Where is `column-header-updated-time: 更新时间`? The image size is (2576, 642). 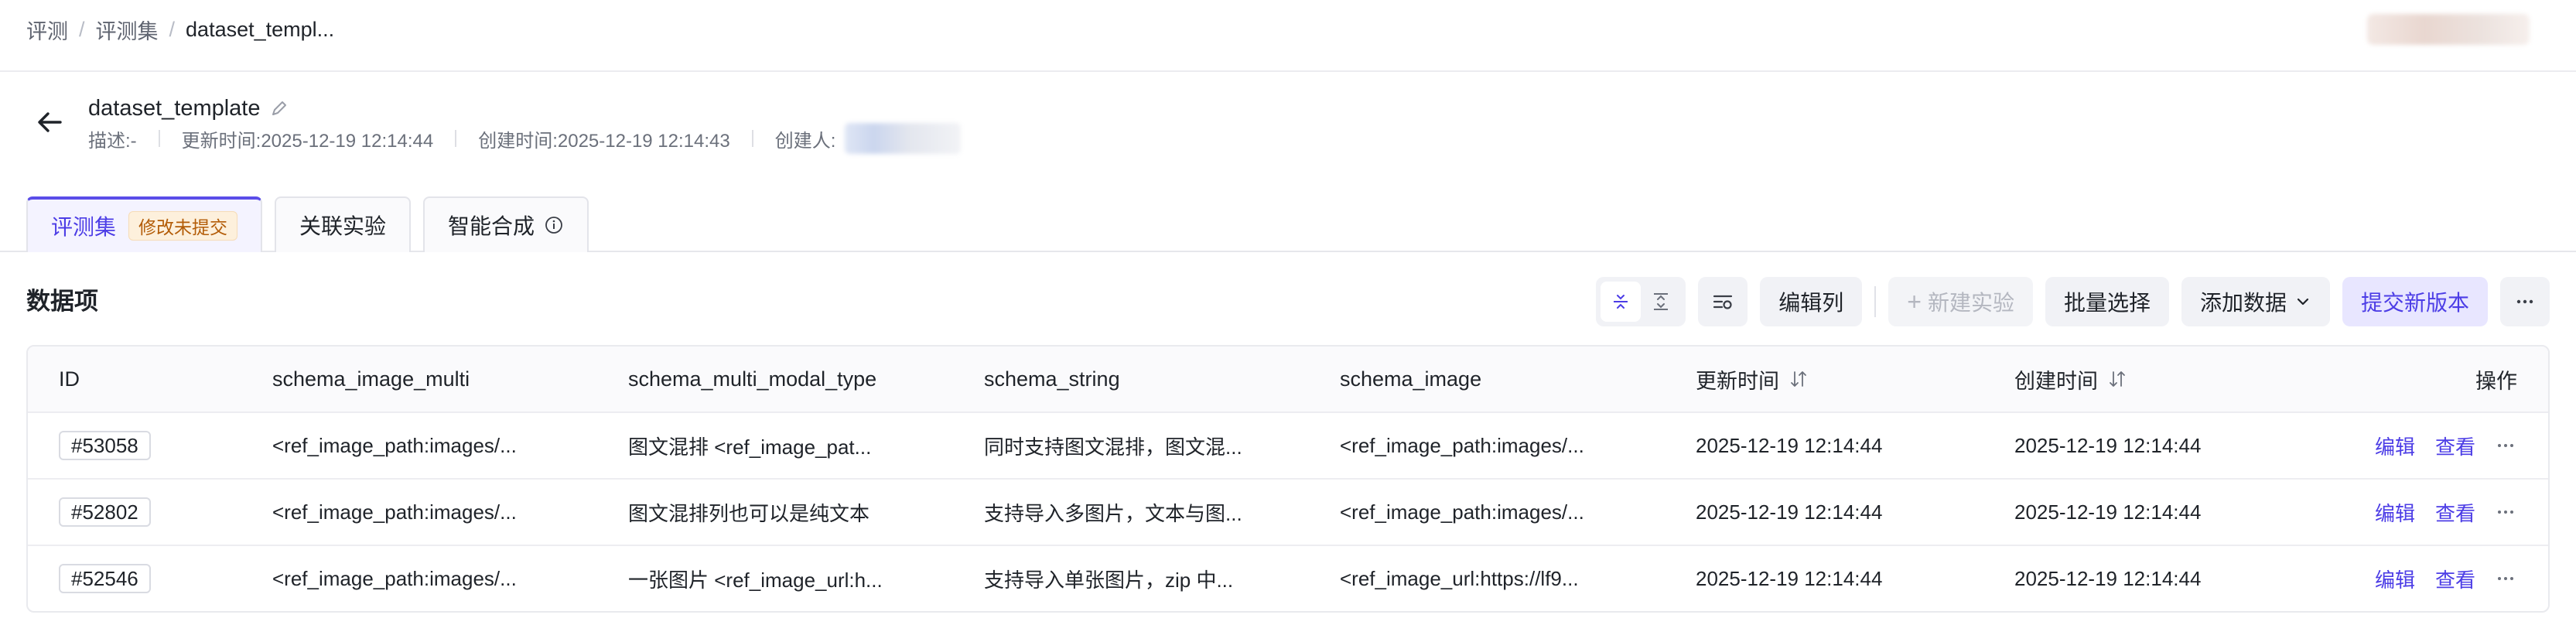
column-header-updated-time: 更新时间 is located at coordinates (1824, 379).